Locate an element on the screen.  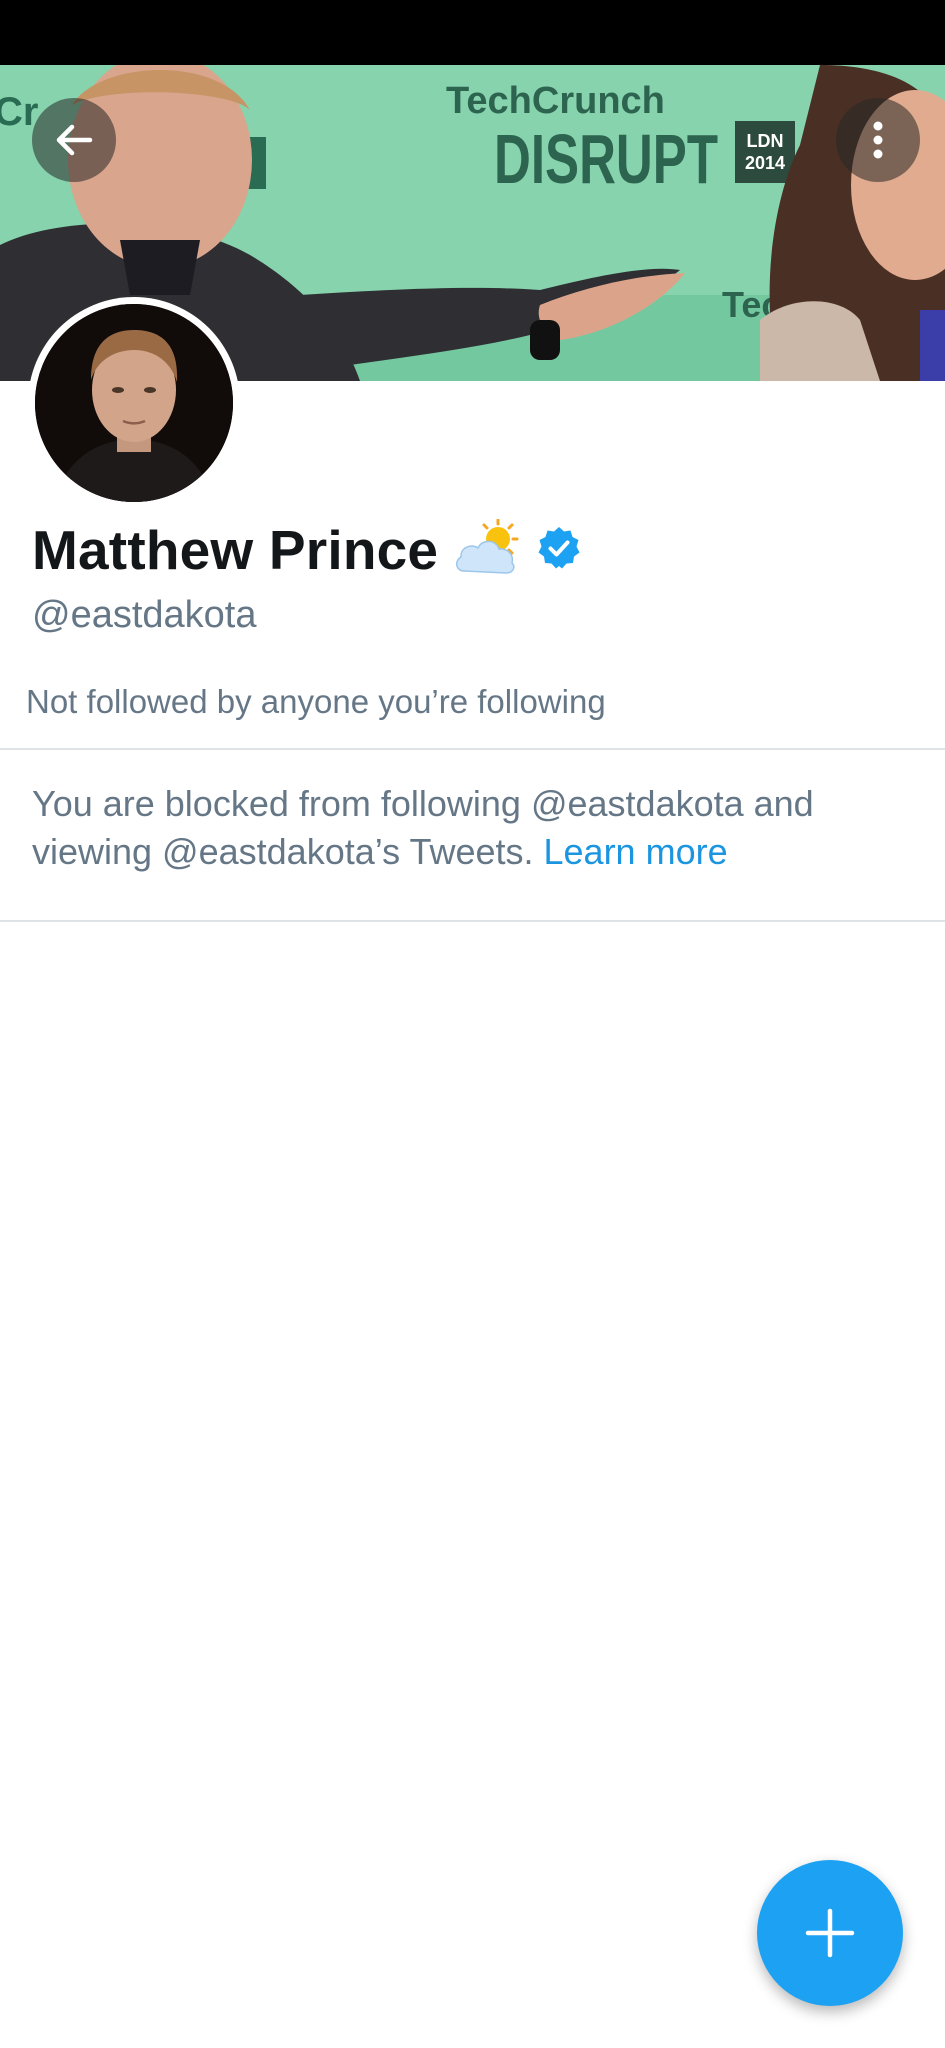
profile-name-row: Matthew Prince is located at coordinates (307, 550).